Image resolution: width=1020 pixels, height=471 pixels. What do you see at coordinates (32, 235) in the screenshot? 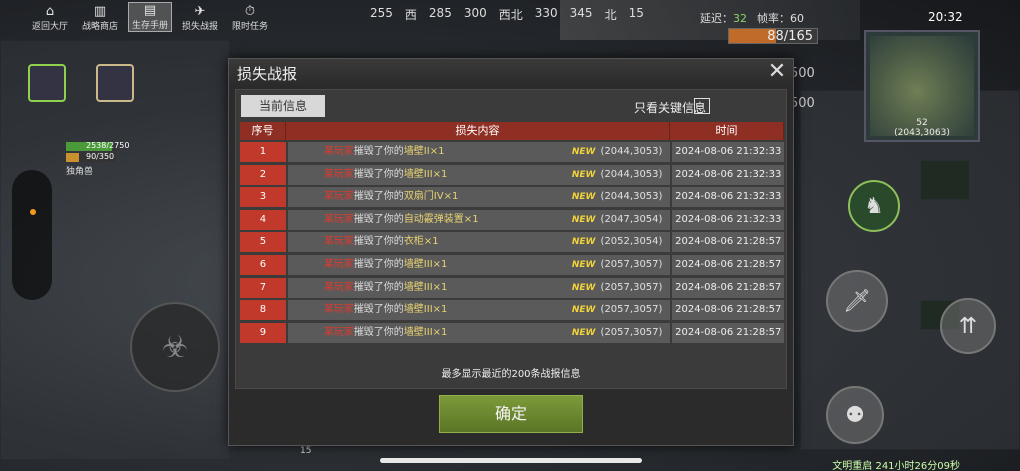
I see `side-panel-handle` at bounding box center [32, 235].